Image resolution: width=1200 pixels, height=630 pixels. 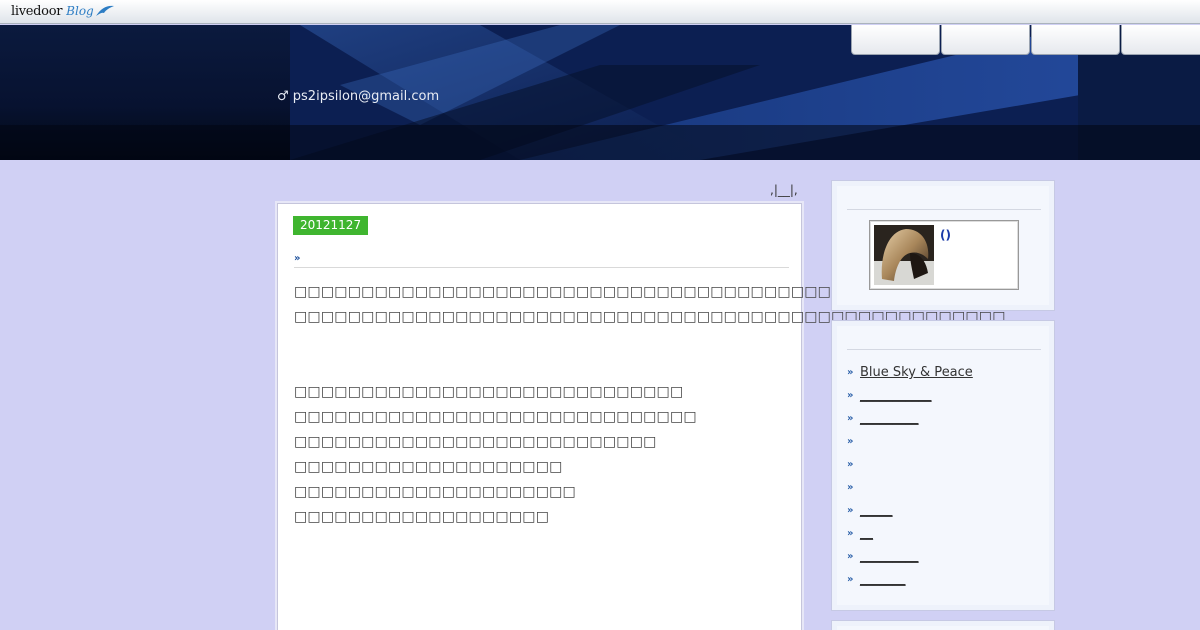 What do you see at coordinates (358, 96) in the screenshot?
I see `header-email: ♂ ps2ipsilon@gmail.com` at bounding box center [358, 96].